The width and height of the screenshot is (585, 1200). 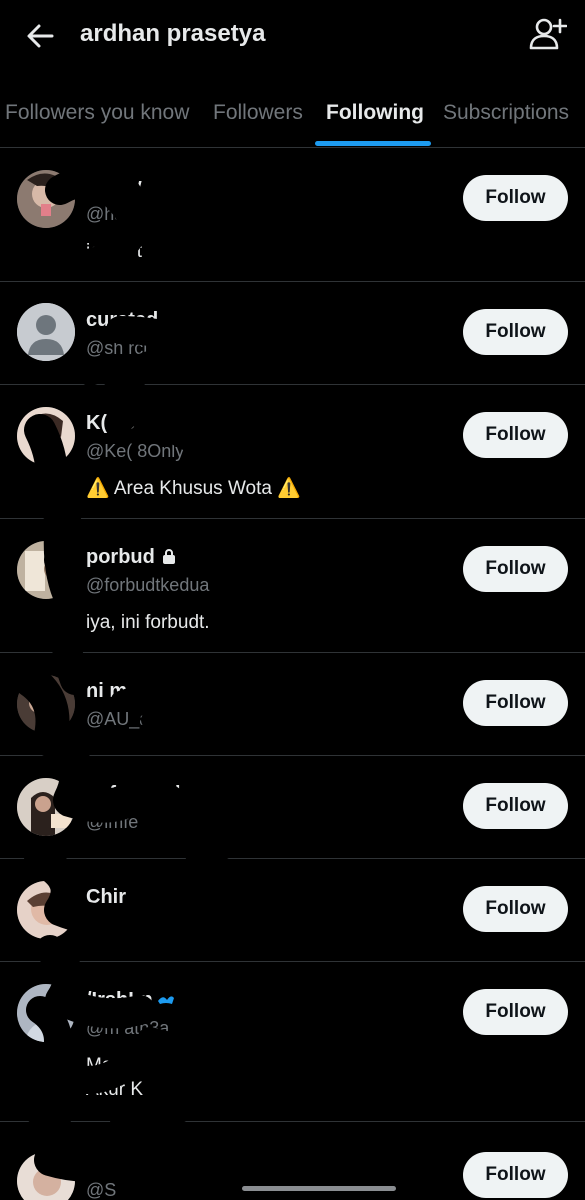 I want to click on user-row: Me: w @ha ukk jeken t Follow, so click(x=292, y=215).